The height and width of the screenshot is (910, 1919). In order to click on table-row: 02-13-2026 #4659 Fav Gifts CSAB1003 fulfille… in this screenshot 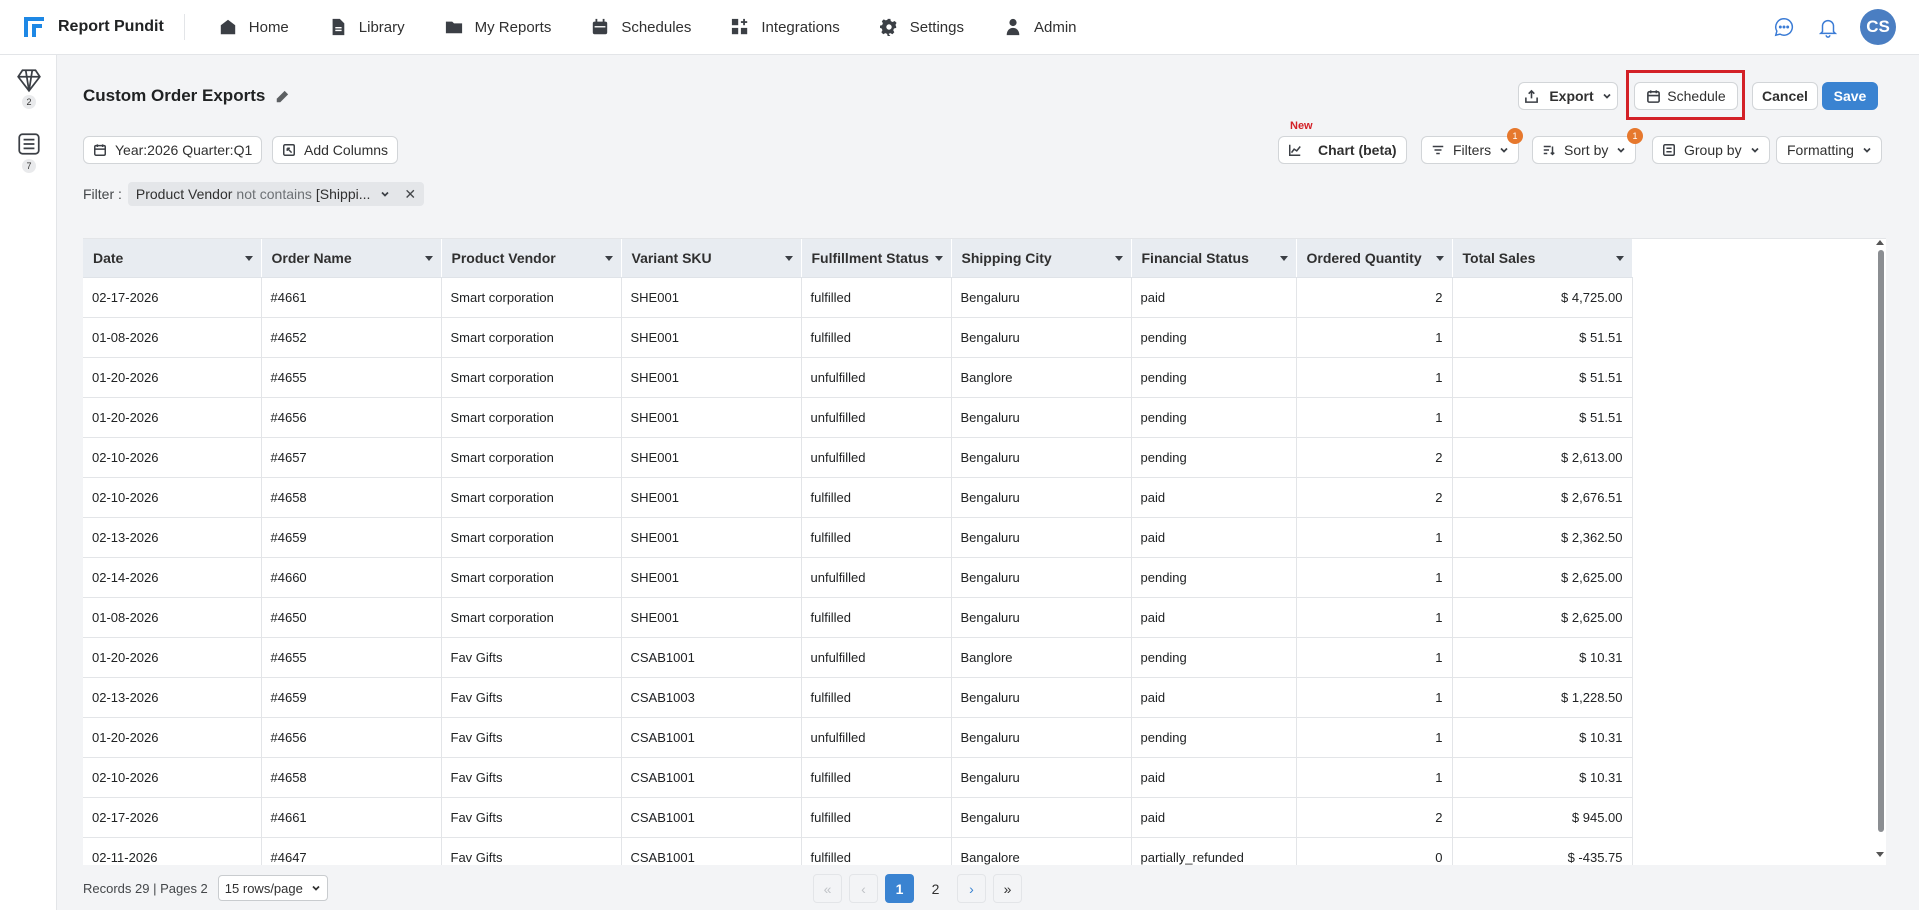, I will do `click(858, 697)`.